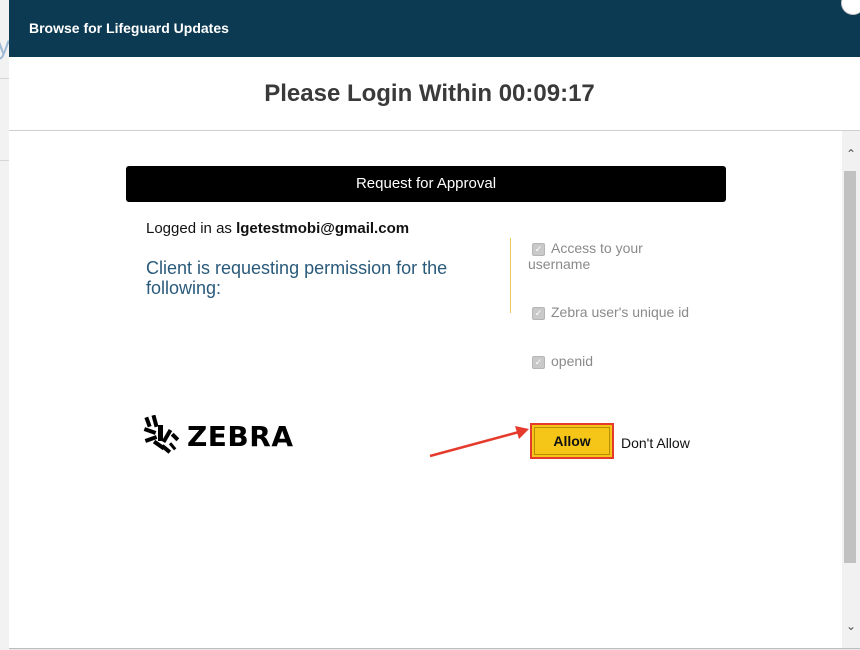 The image size is (860, 650). Describe the element at coordinates (585, 256) in the screenshot. I see `permission-label: Access to your username` at that location.